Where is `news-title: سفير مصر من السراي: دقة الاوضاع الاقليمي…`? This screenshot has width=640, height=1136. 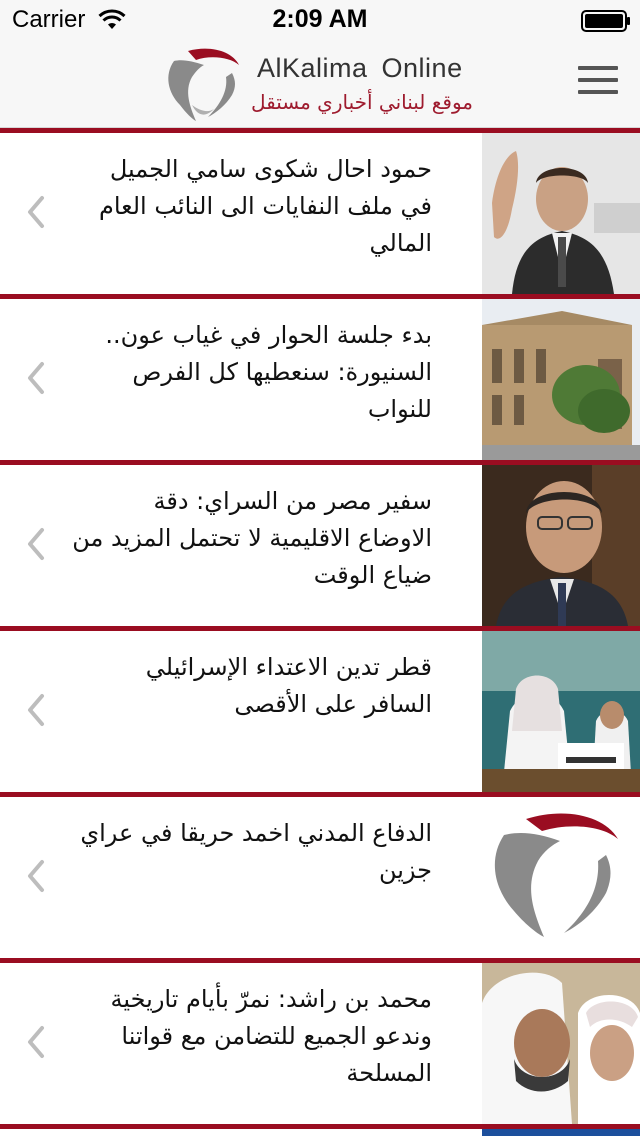
news-title: سفير مصر من السراي: دقة الاوضاع الاقليمي… is located at coordinates (252, 538).